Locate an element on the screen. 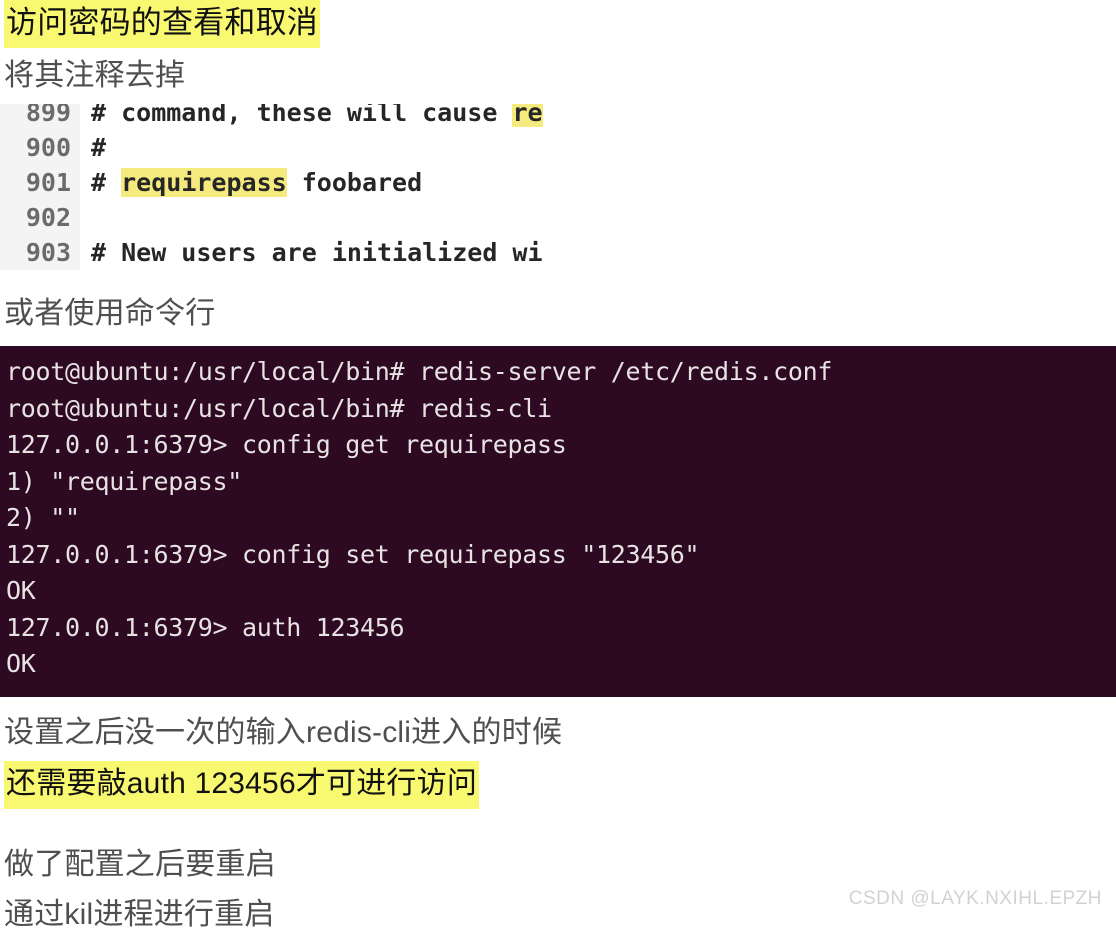  page-title-text: 访问密码的查看和取消 is located at coordinates (162, 24).